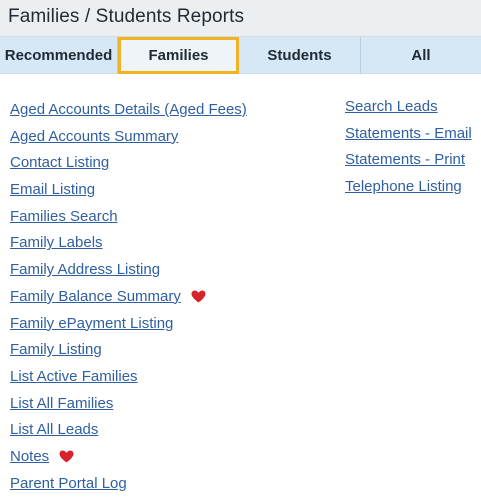  I want to click on report-link-aged-accounts-details: Aged Accounts Details (Aged Fees), so click(128, 110).